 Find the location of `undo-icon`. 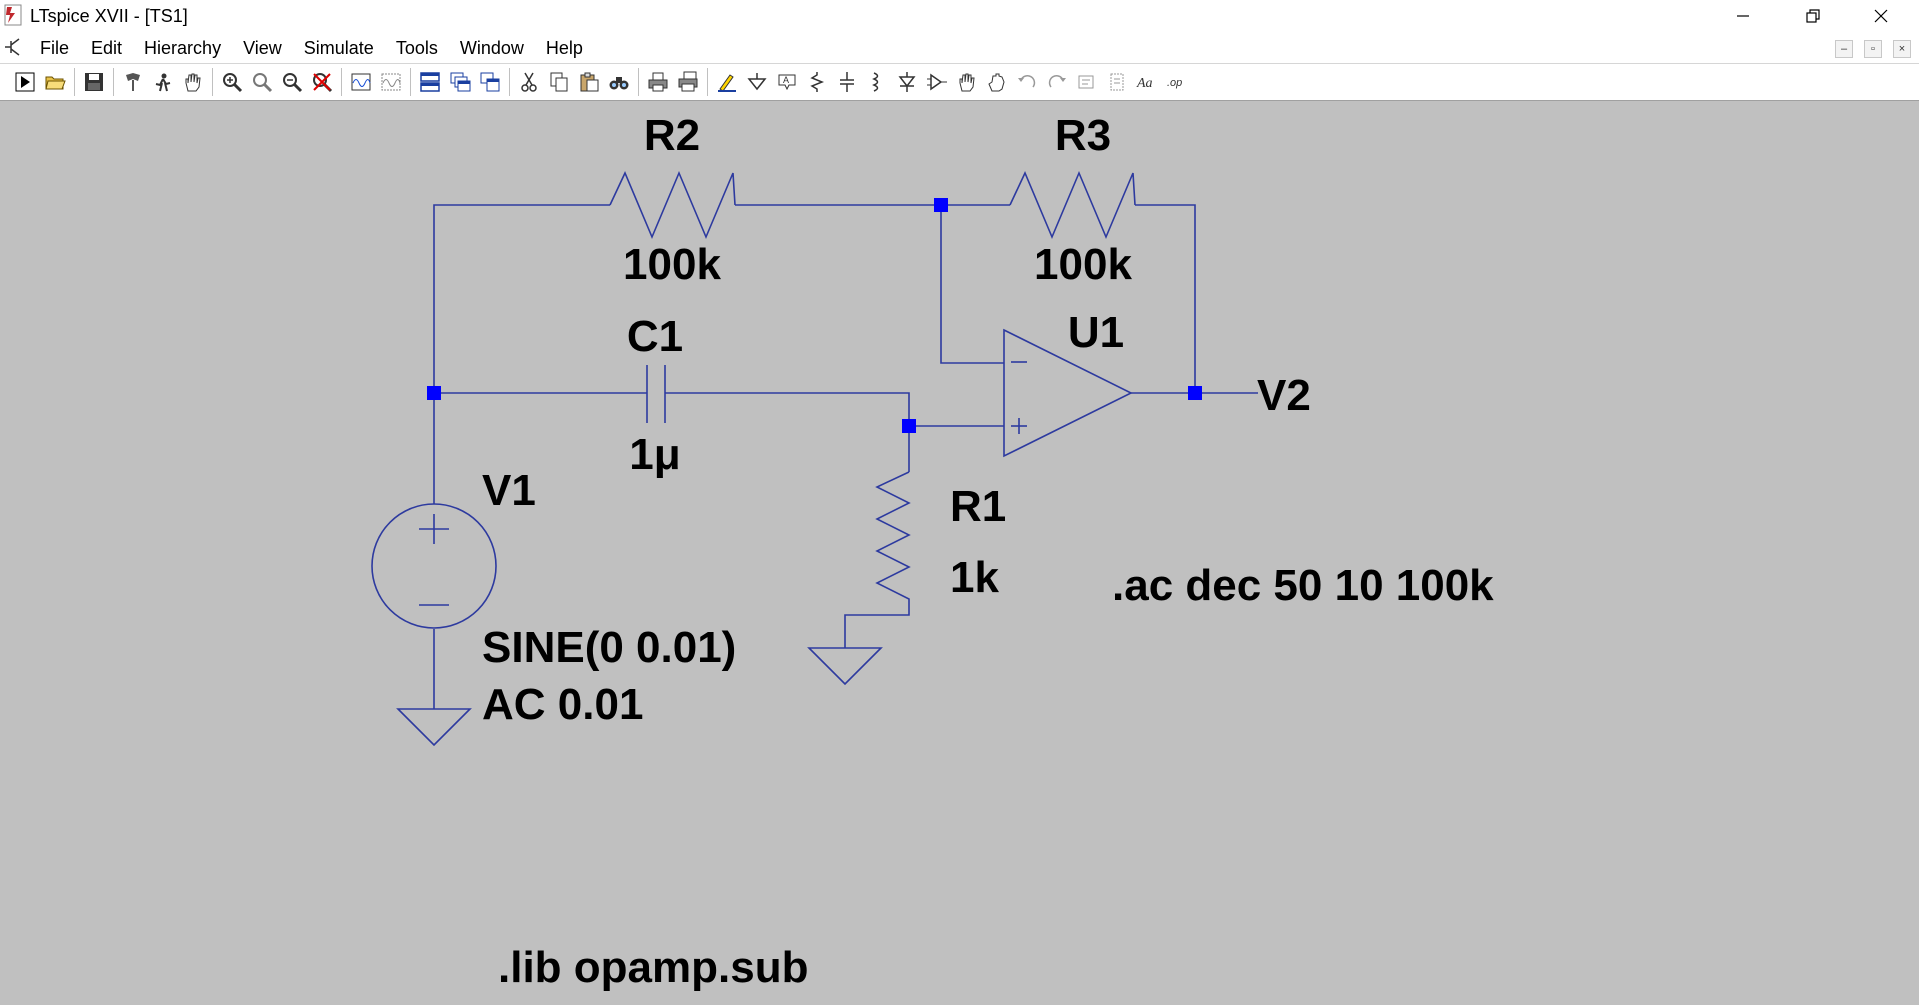

undo-icon is located at coordinates (1027, 81).